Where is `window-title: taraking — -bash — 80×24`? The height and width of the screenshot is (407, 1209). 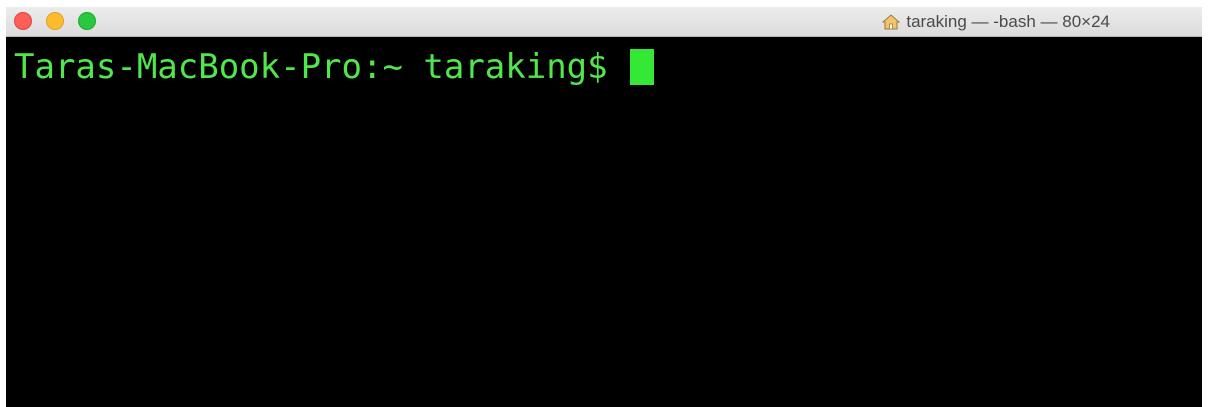
window-title: taraking — -bash — 80×24 is located at coordinates (996, 21).